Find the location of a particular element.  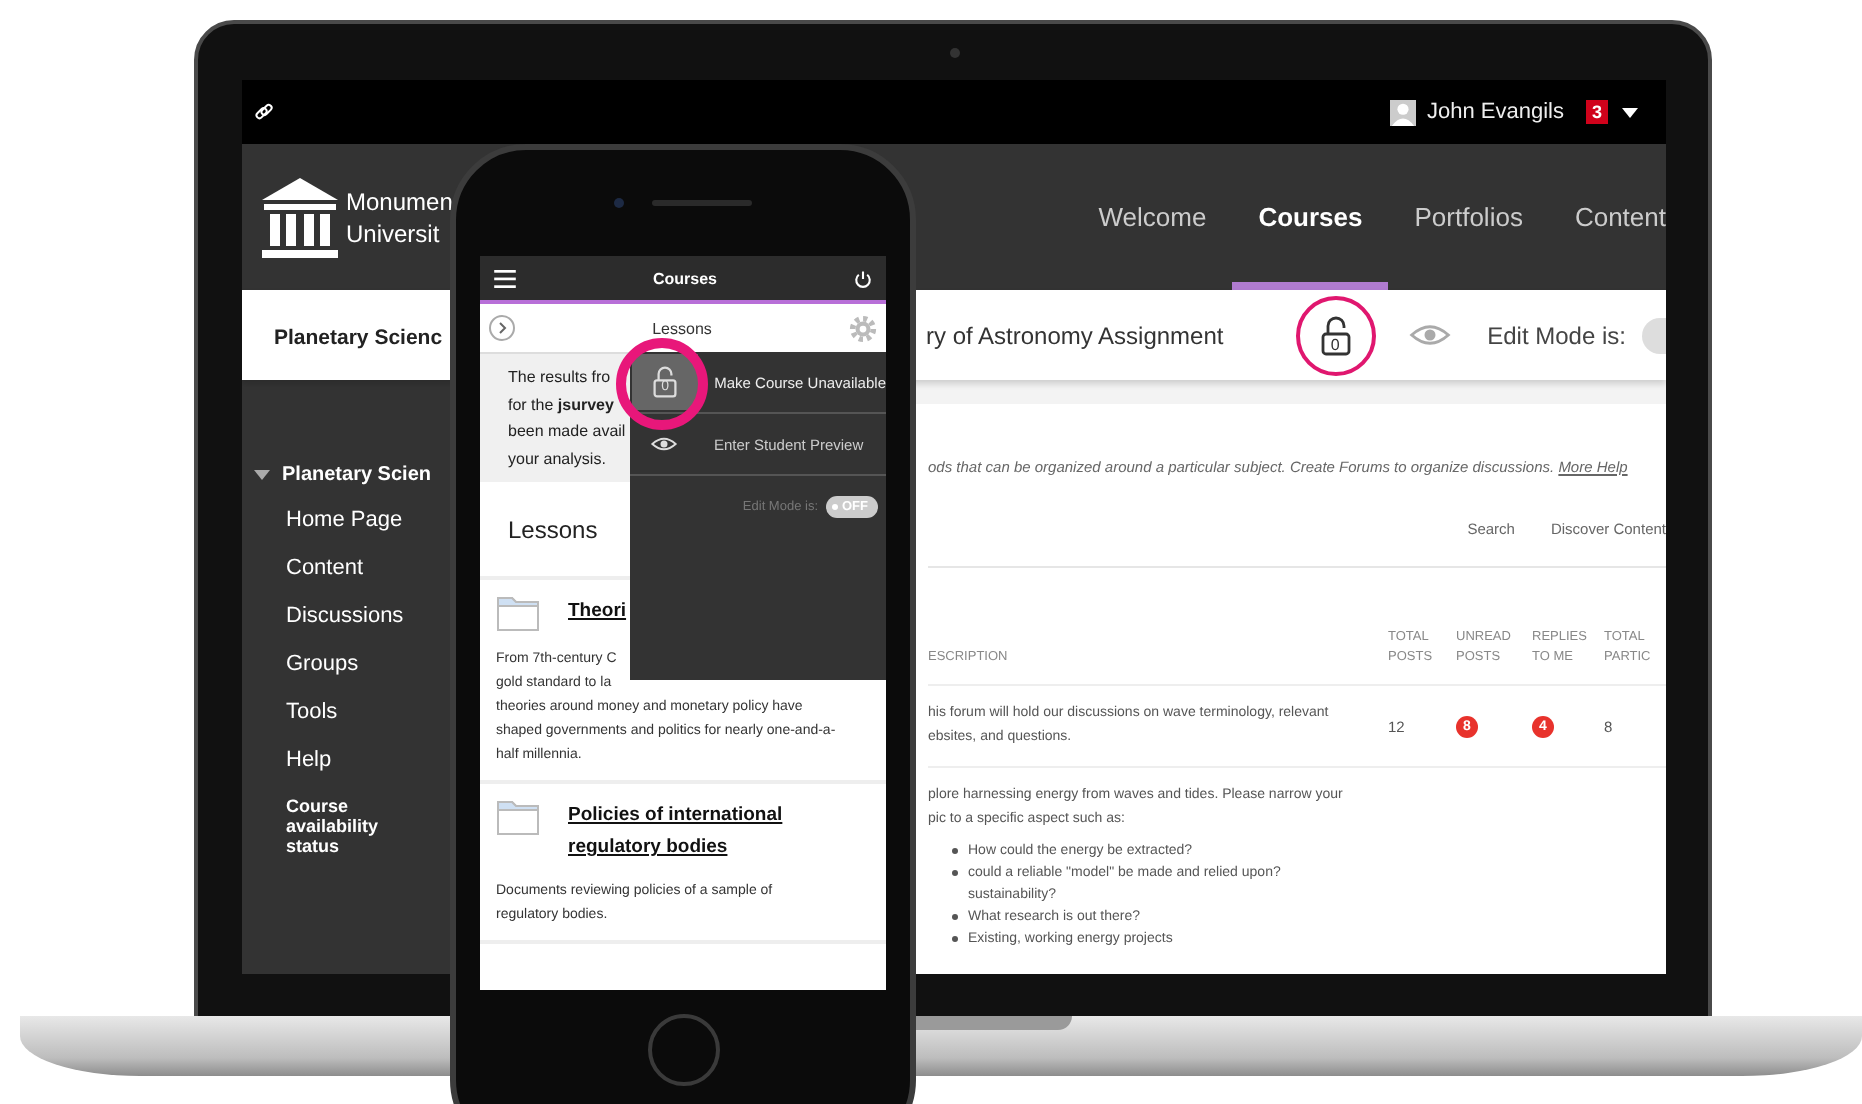

power-icon is located at coordinates (862, 278).